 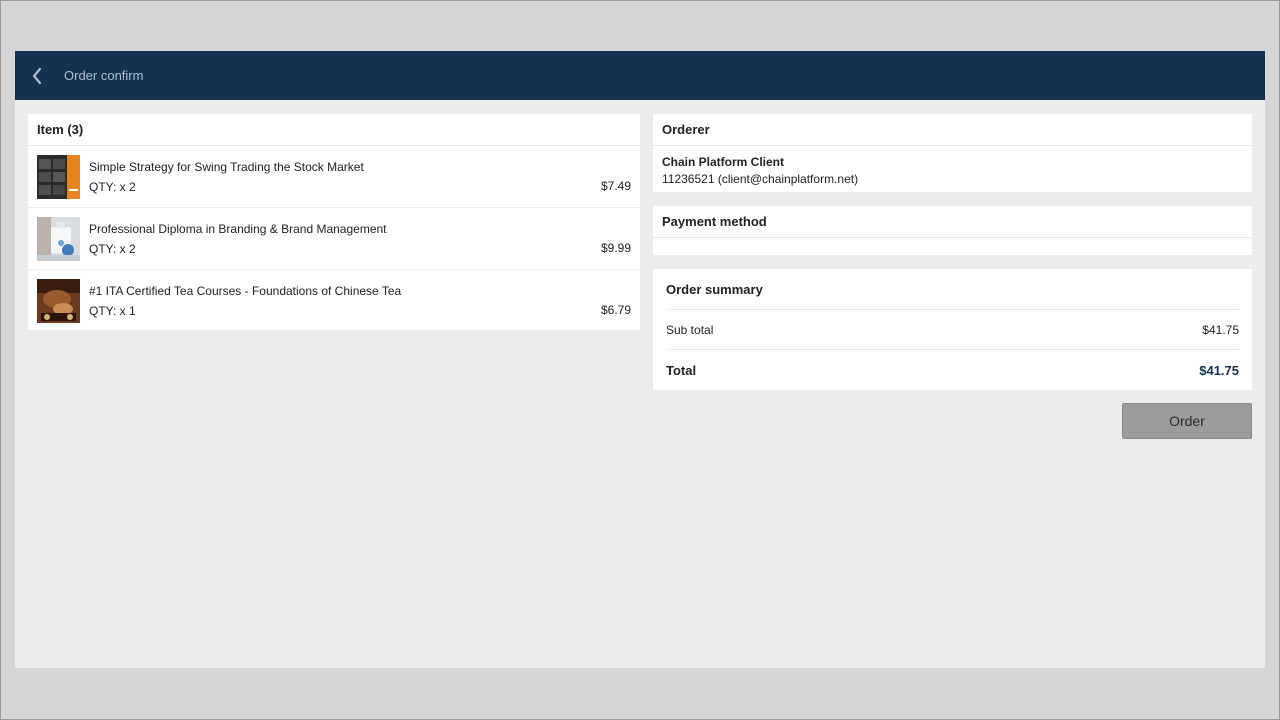 What do you see at coordinates (952, 222) in the screenshot?
I see `payment-heading: Payment method` at bounding box center [952, 222].